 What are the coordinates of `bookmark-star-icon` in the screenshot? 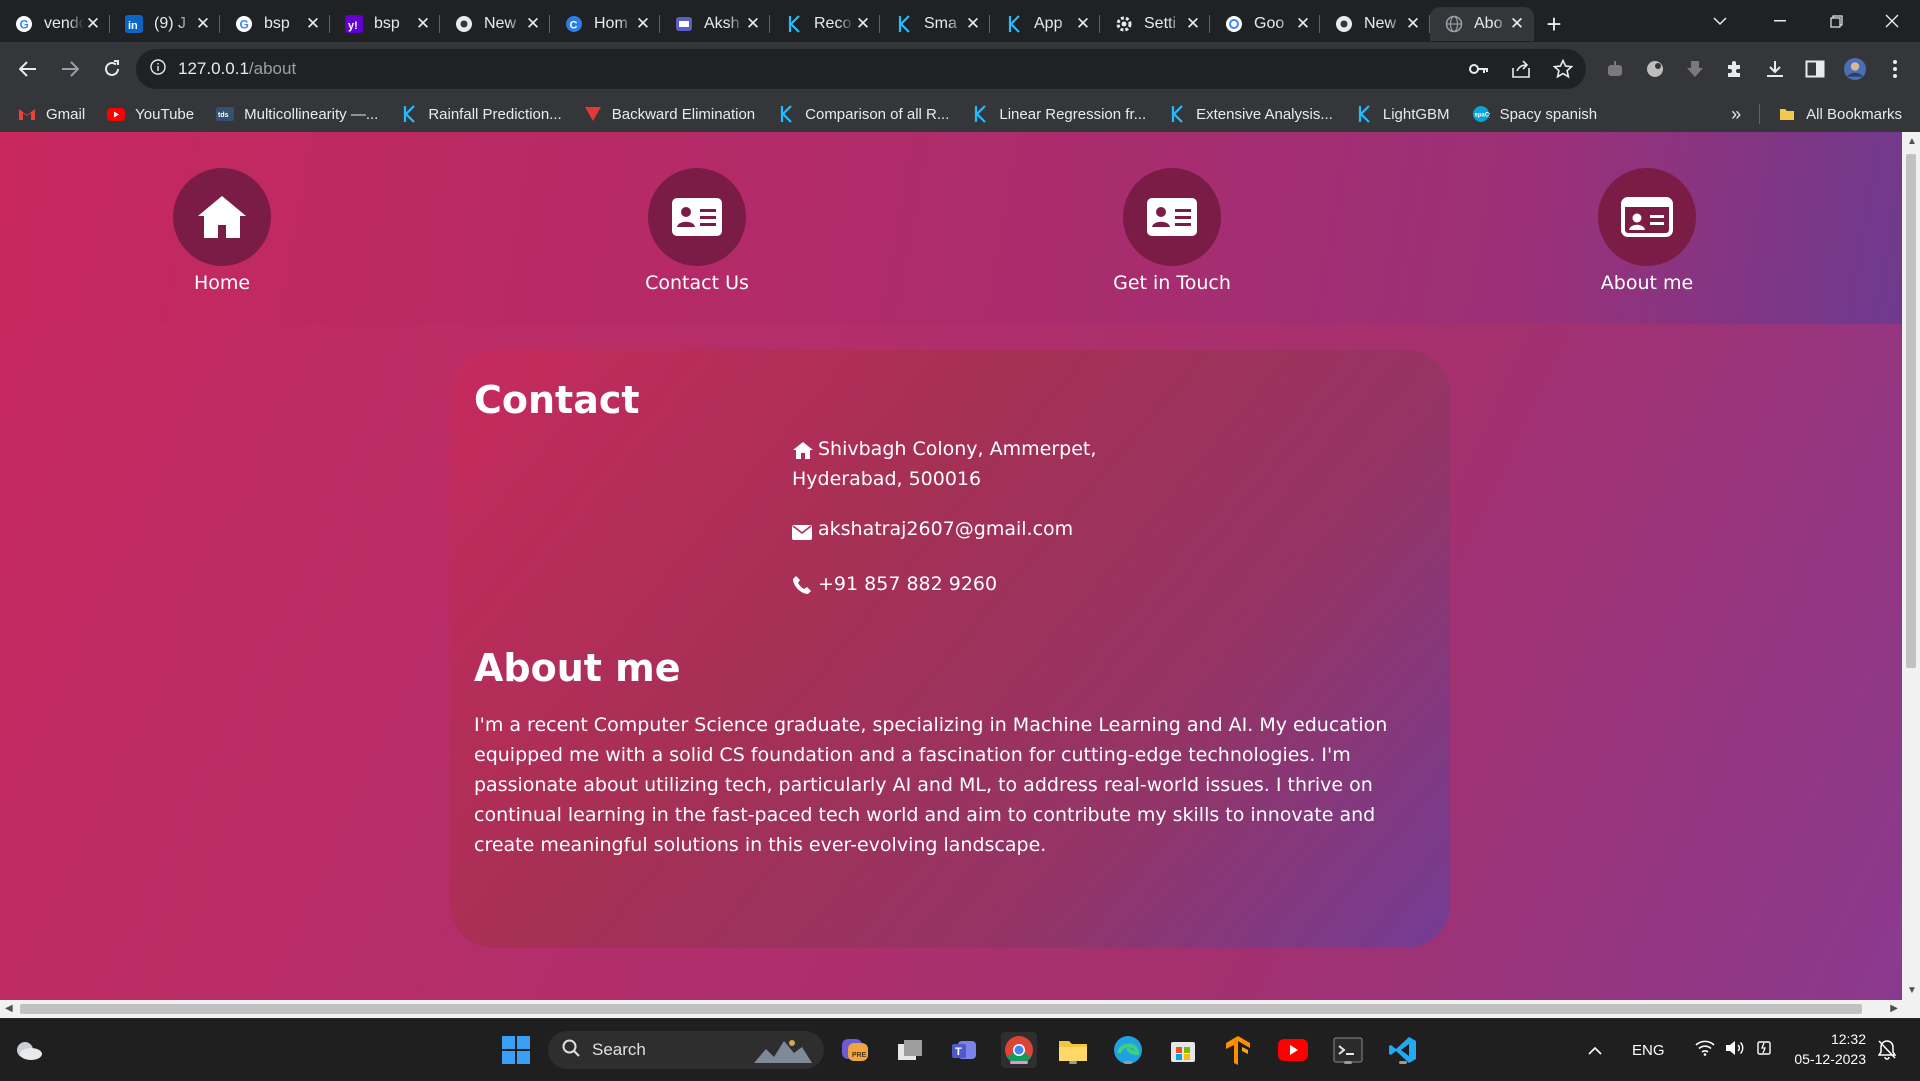 It's located at (1563, 69).